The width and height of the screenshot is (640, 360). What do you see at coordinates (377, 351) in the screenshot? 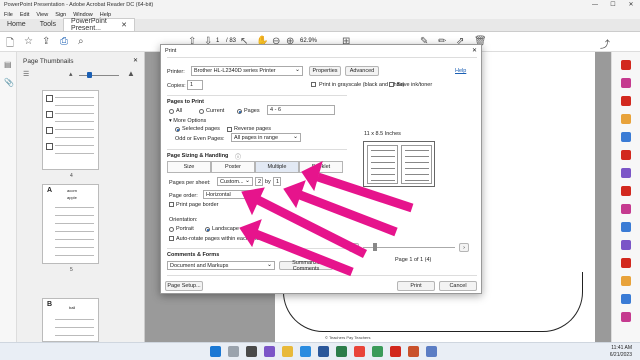
I see `excel-icon` at bounding box center [377, 351].